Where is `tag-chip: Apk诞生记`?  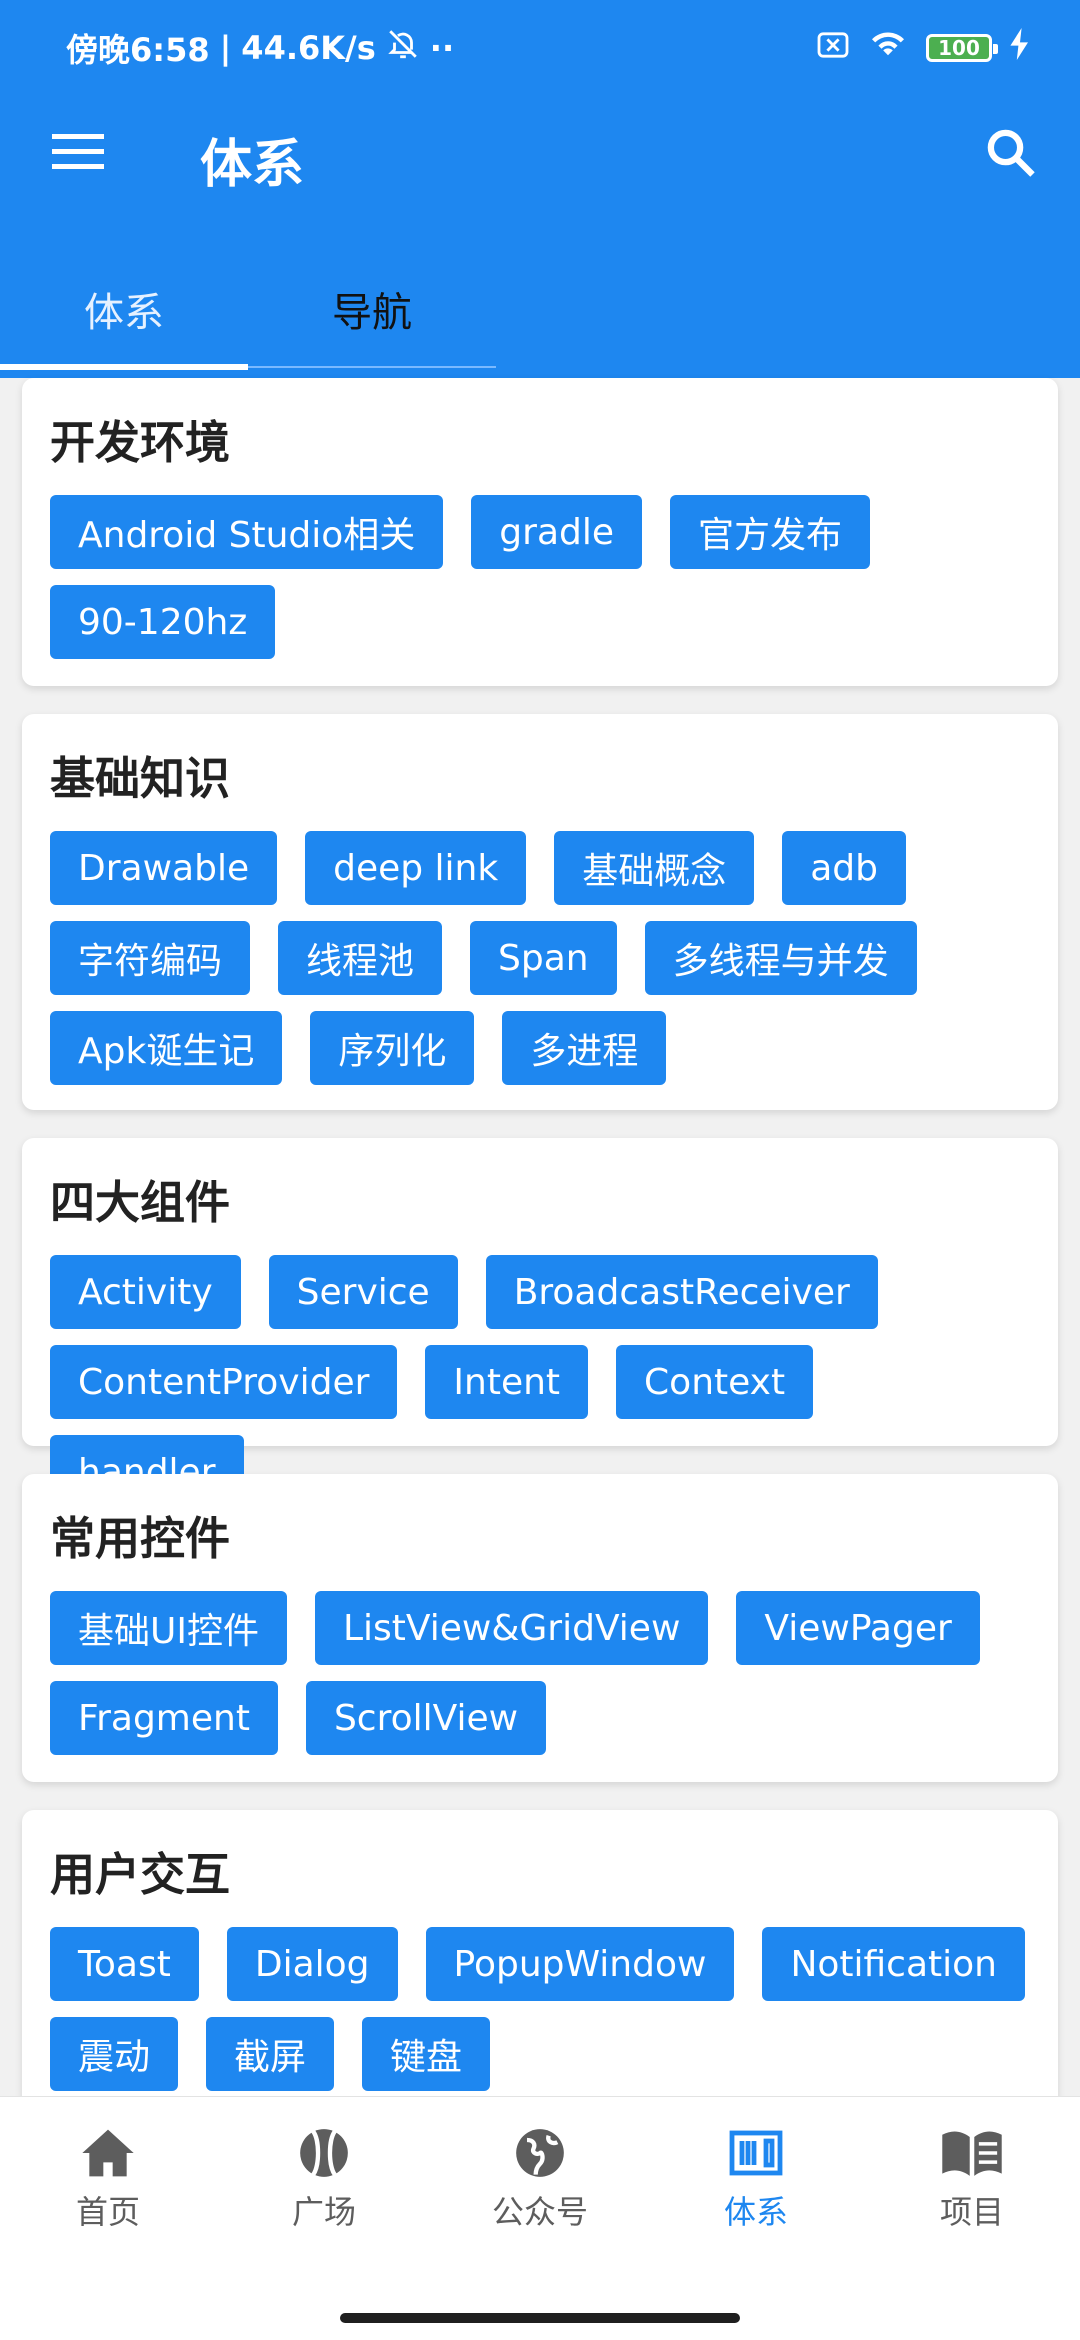 tag-chip: Apk诞生记 is located at coordinates (166, 1048).